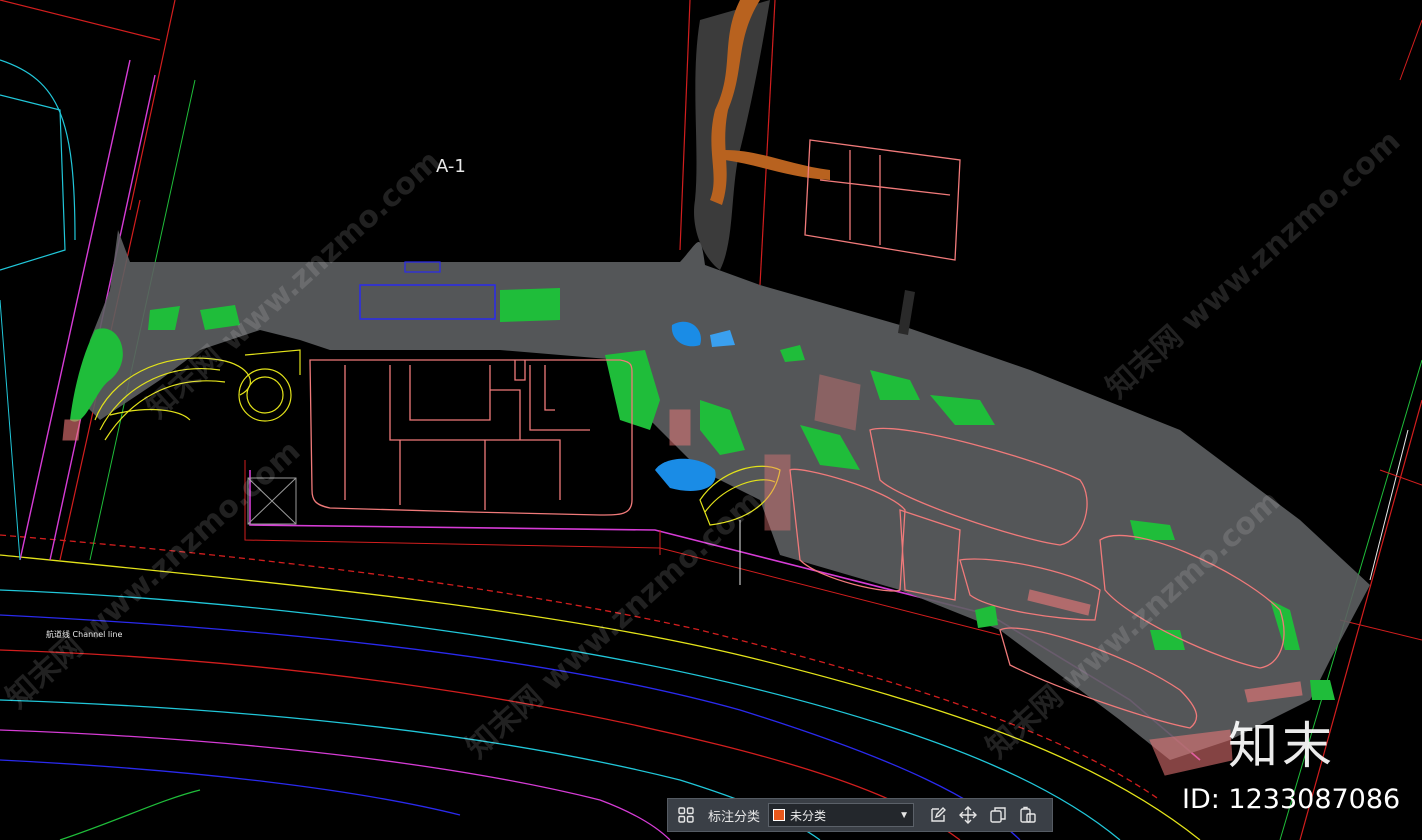 This screenshot has height=840, width=1422. Describe the element at coordinates (84, 634) in the screenshot. I see `channel-line-label: 航道线 Channel line` at that location.